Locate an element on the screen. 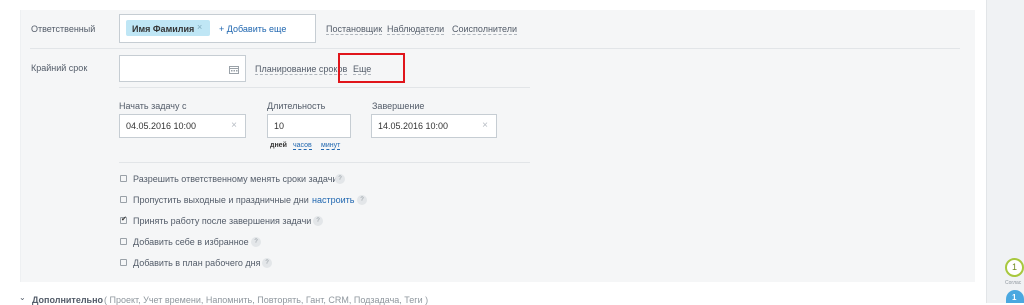 Image resolution: width=1024 pixels, height=305 pixels. approval-badge: 1 is located at coordinates (1014, 267).